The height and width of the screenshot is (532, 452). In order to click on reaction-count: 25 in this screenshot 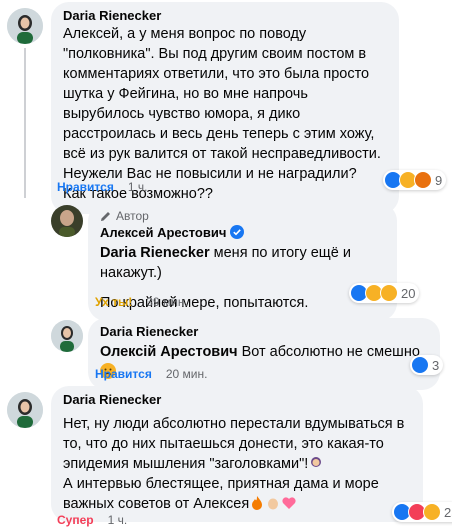, I will do `click(448, 512)`.